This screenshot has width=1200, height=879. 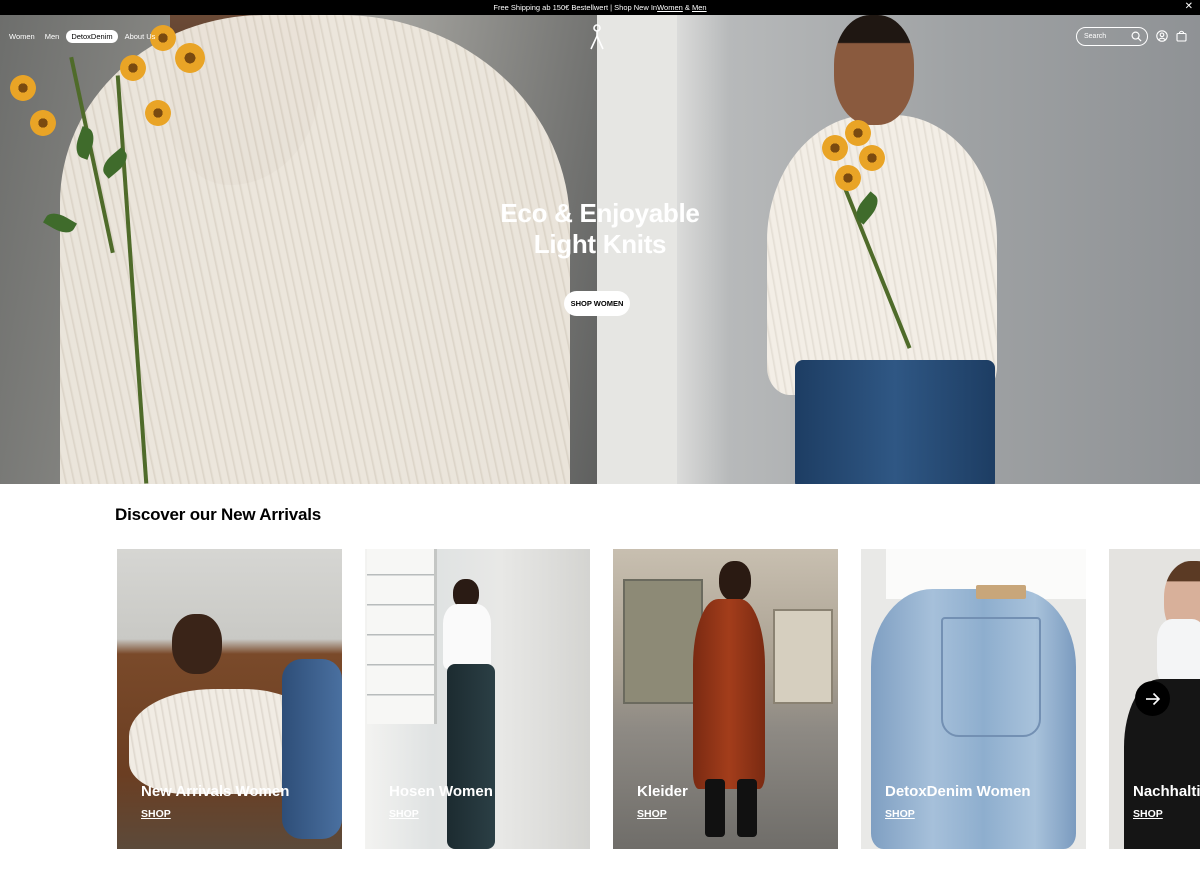 What do you see at coordinates (215, 791) in the screenshot?
I see `card-title: New Arrivals Women` at bounding box center [215, 791].